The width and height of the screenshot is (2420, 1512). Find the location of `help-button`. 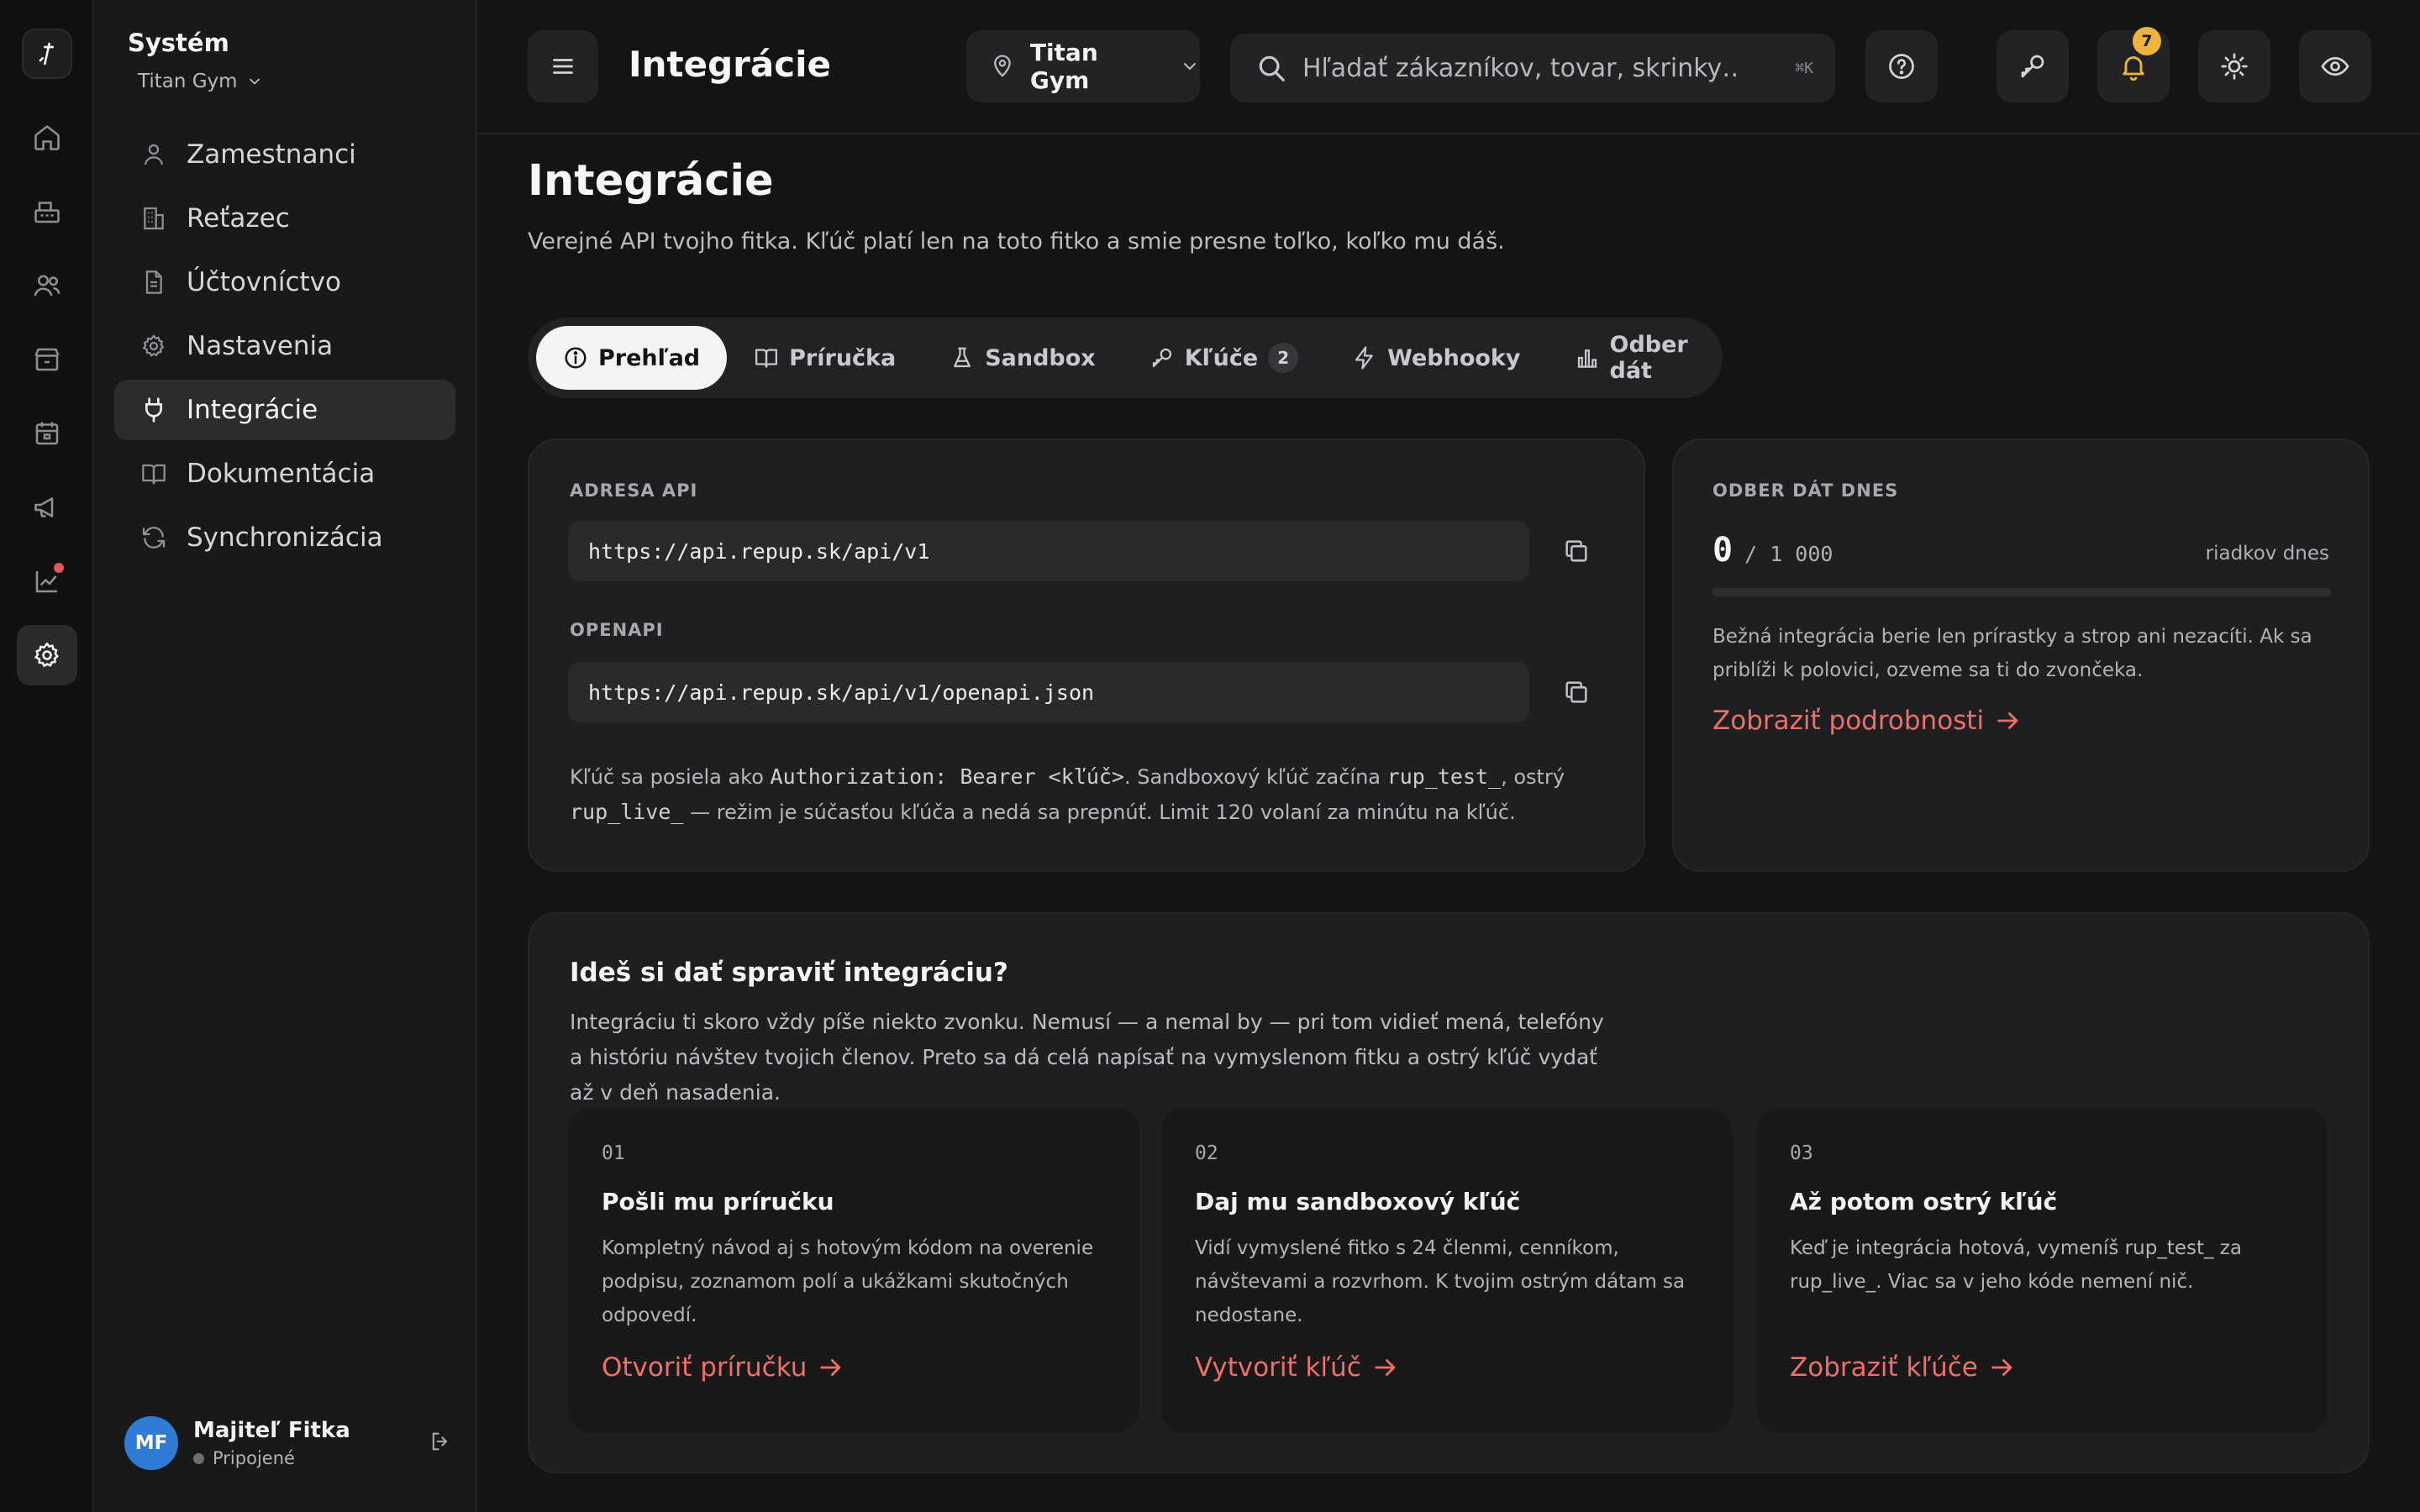

help-button is located at coordinates (1902, 66).